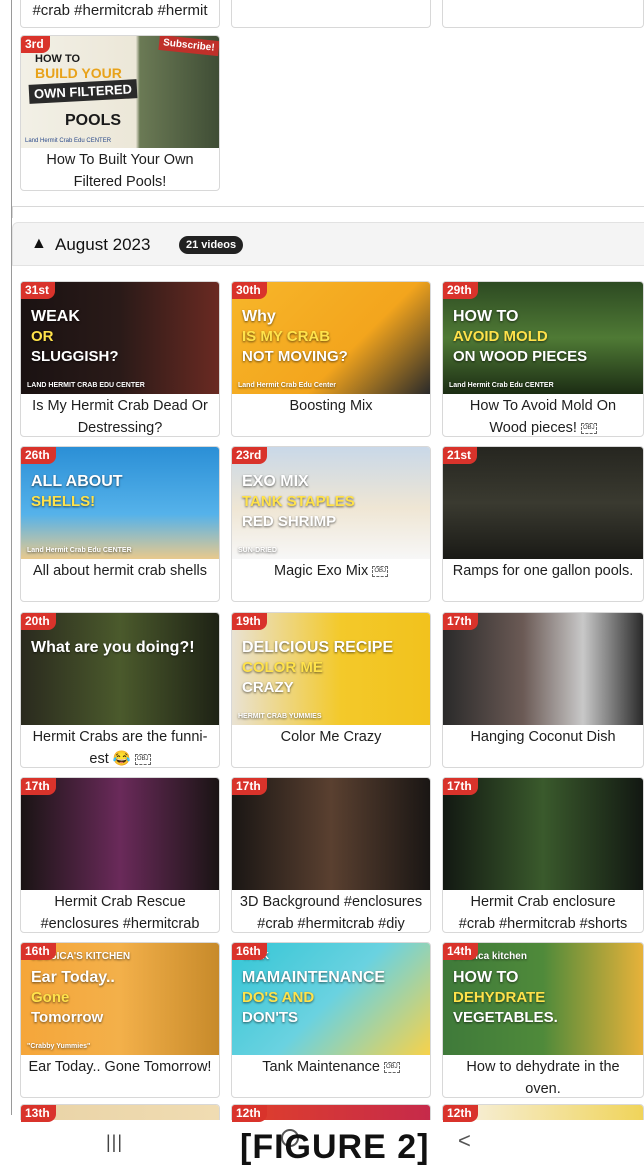 The width and height of the screenshot is (644, 1165). What do you see at coordinates (250, 455) in the screenshot?
I see `date-badge: 23rd` at bounding box center [250, 455].